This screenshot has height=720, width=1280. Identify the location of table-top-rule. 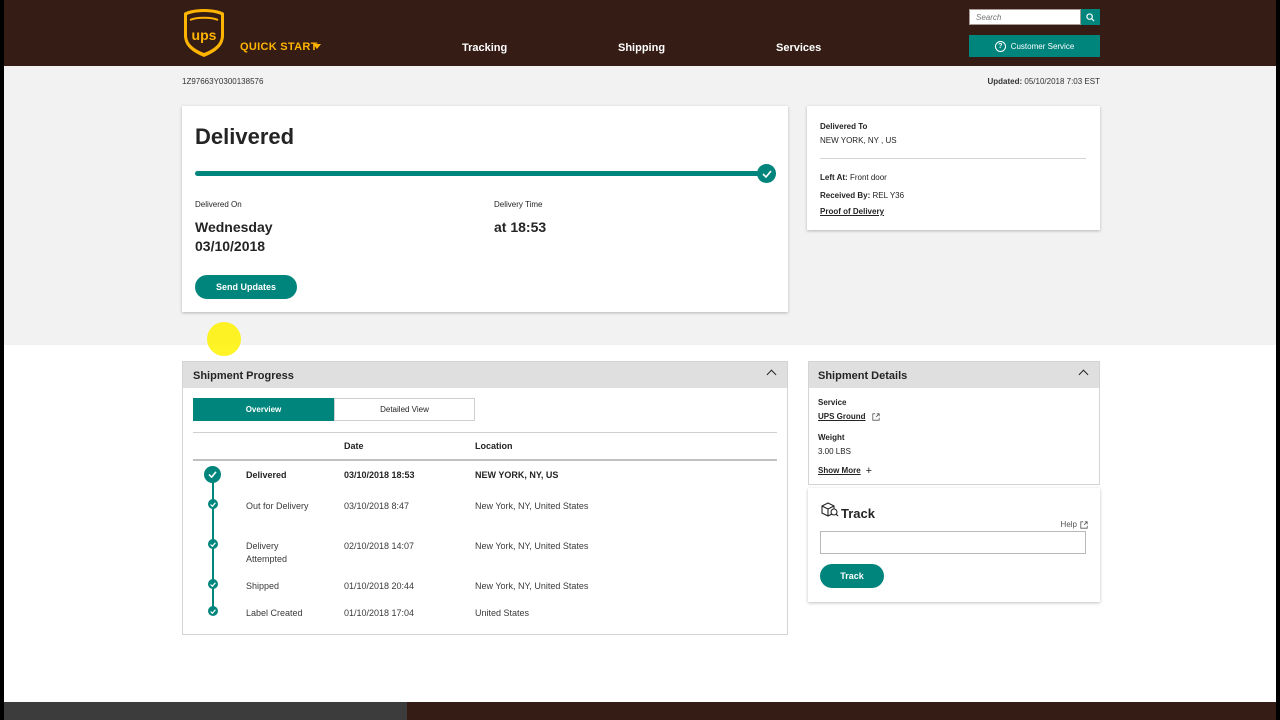
(485, 432).